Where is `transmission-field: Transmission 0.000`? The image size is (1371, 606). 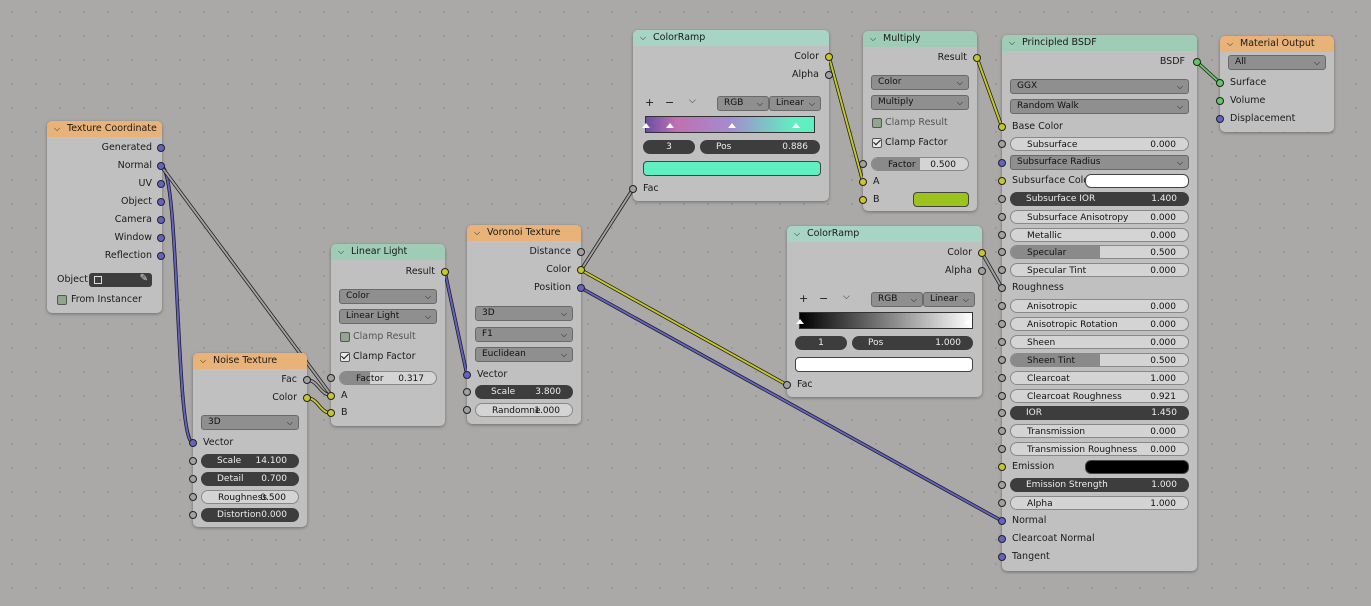 transmission-field: Transmission 0.000 is located at coordinates (1099, 431).